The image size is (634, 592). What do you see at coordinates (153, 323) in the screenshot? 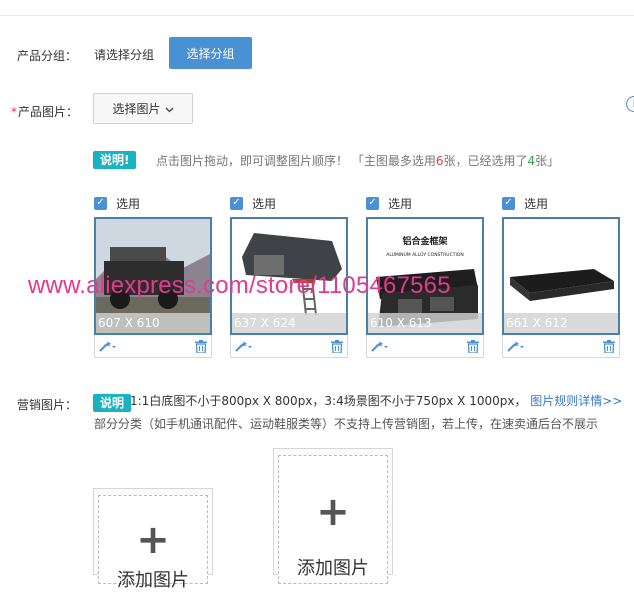
I see `image-dimensions: 607 X 610` at bounding box center [153, 323].